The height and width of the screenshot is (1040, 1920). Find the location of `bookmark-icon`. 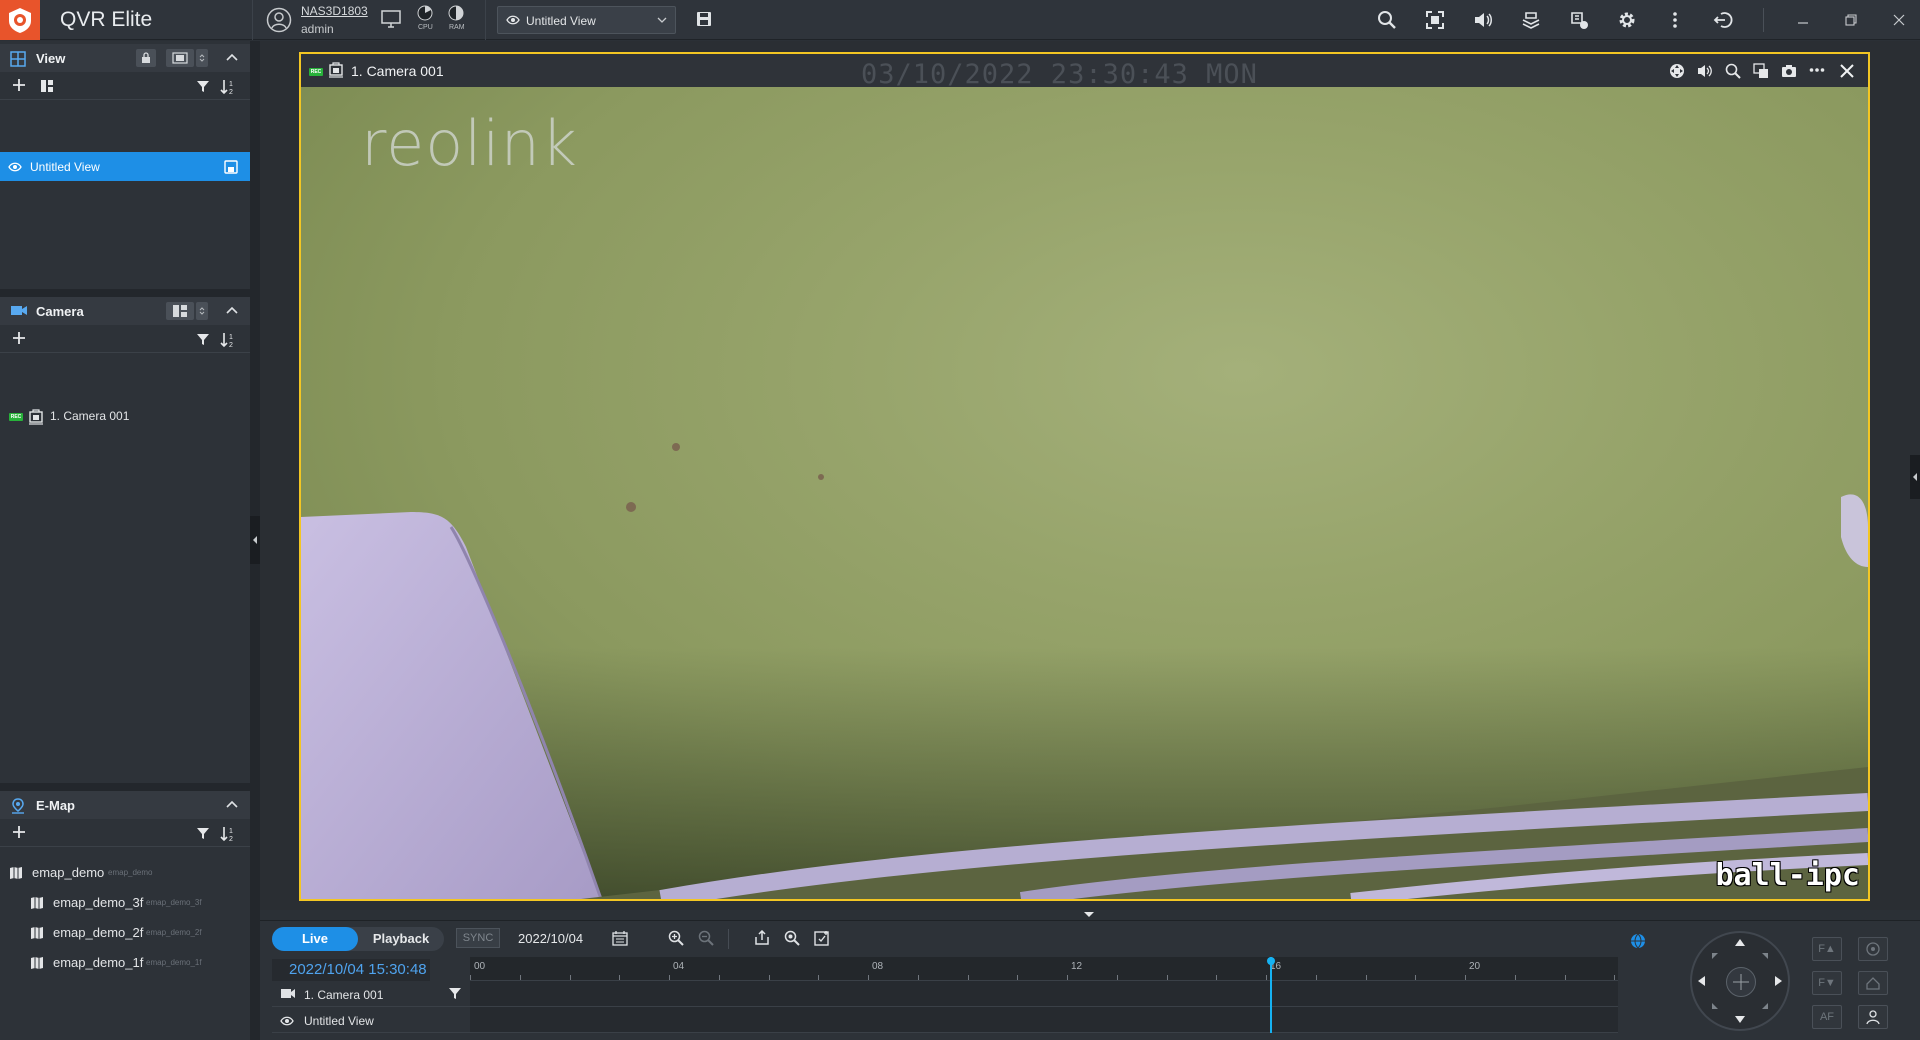

bookmark-icon is located at coordinates (822, 938).